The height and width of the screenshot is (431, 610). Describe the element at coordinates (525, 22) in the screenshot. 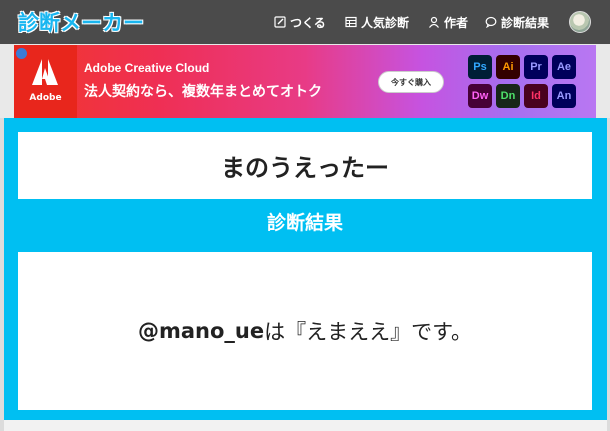

I see `nav-results-label: 診断結果` at that location.